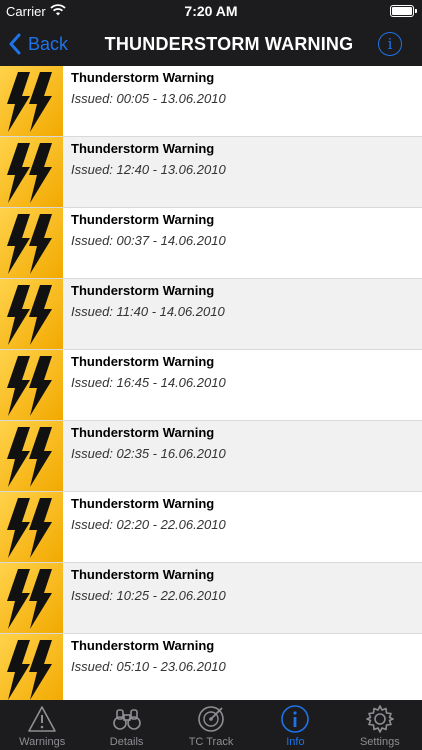  What do you see at coordinates (211, 742) in the screenshot?
I see `tab-label: TC Track` at bounding box center [211, 742].